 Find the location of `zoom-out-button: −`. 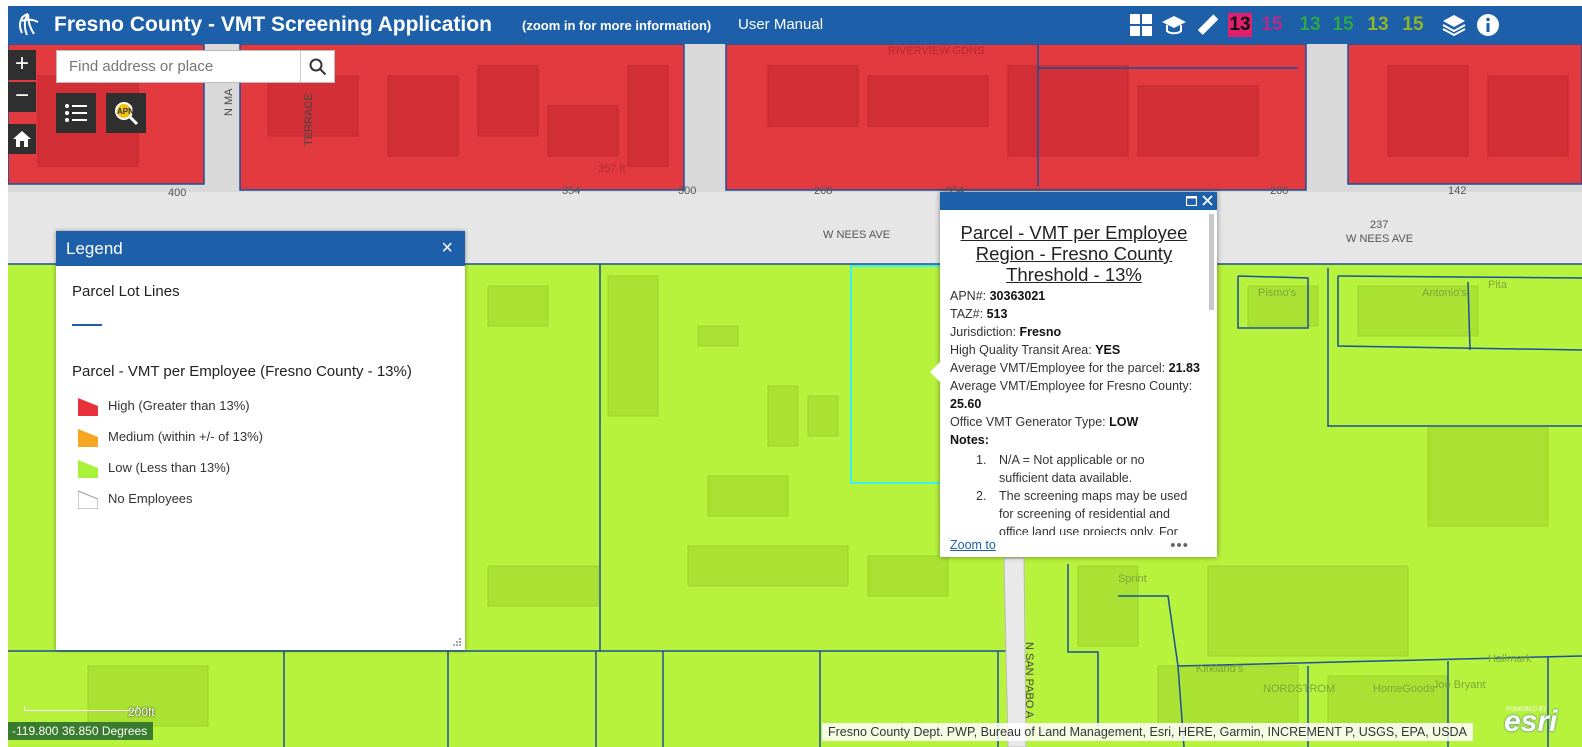

zoom-out-button: − is located at coordinates (22, 97).